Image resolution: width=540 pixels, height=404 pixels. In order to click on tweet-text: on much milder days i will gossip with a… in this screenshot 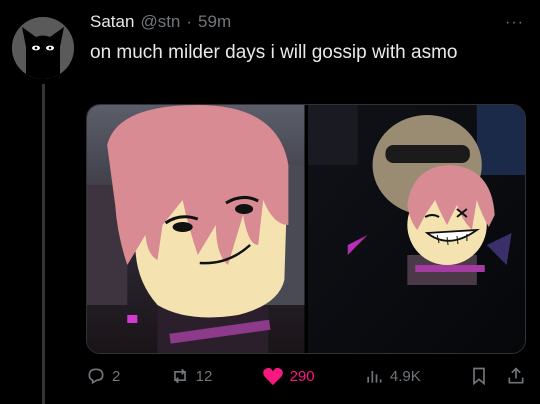, I will do `click(274, 52)`.